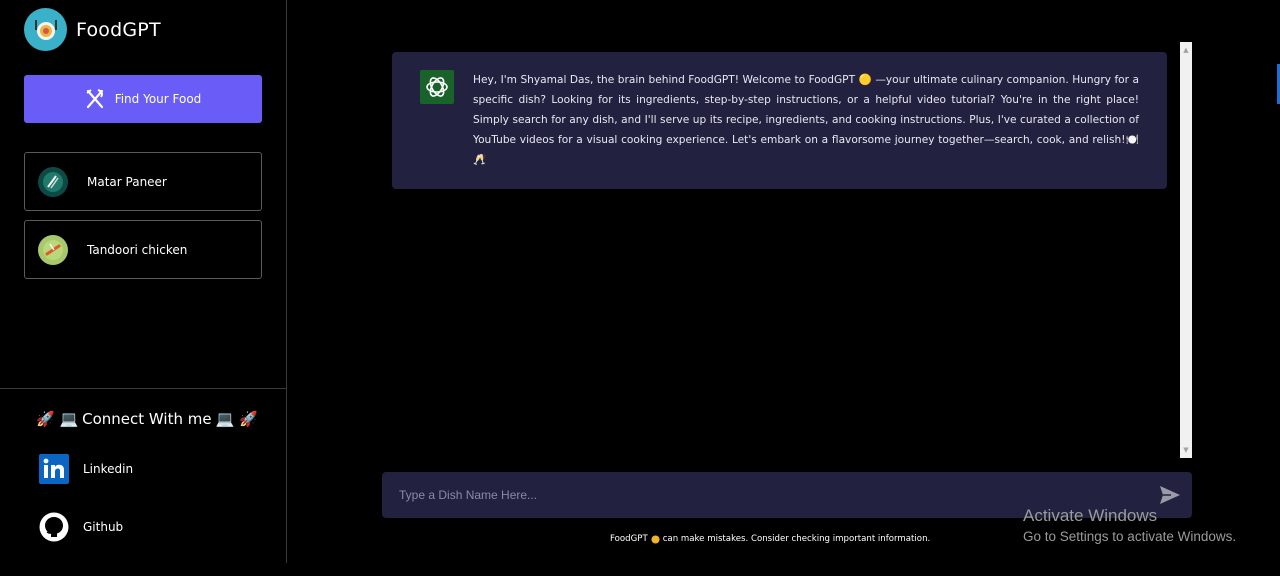 This screenshot has width=1280, height=576. What do you see at coordinates (103, 527) in the screenshot?
I see `github-label: Github` at bounding box center [103, 527].